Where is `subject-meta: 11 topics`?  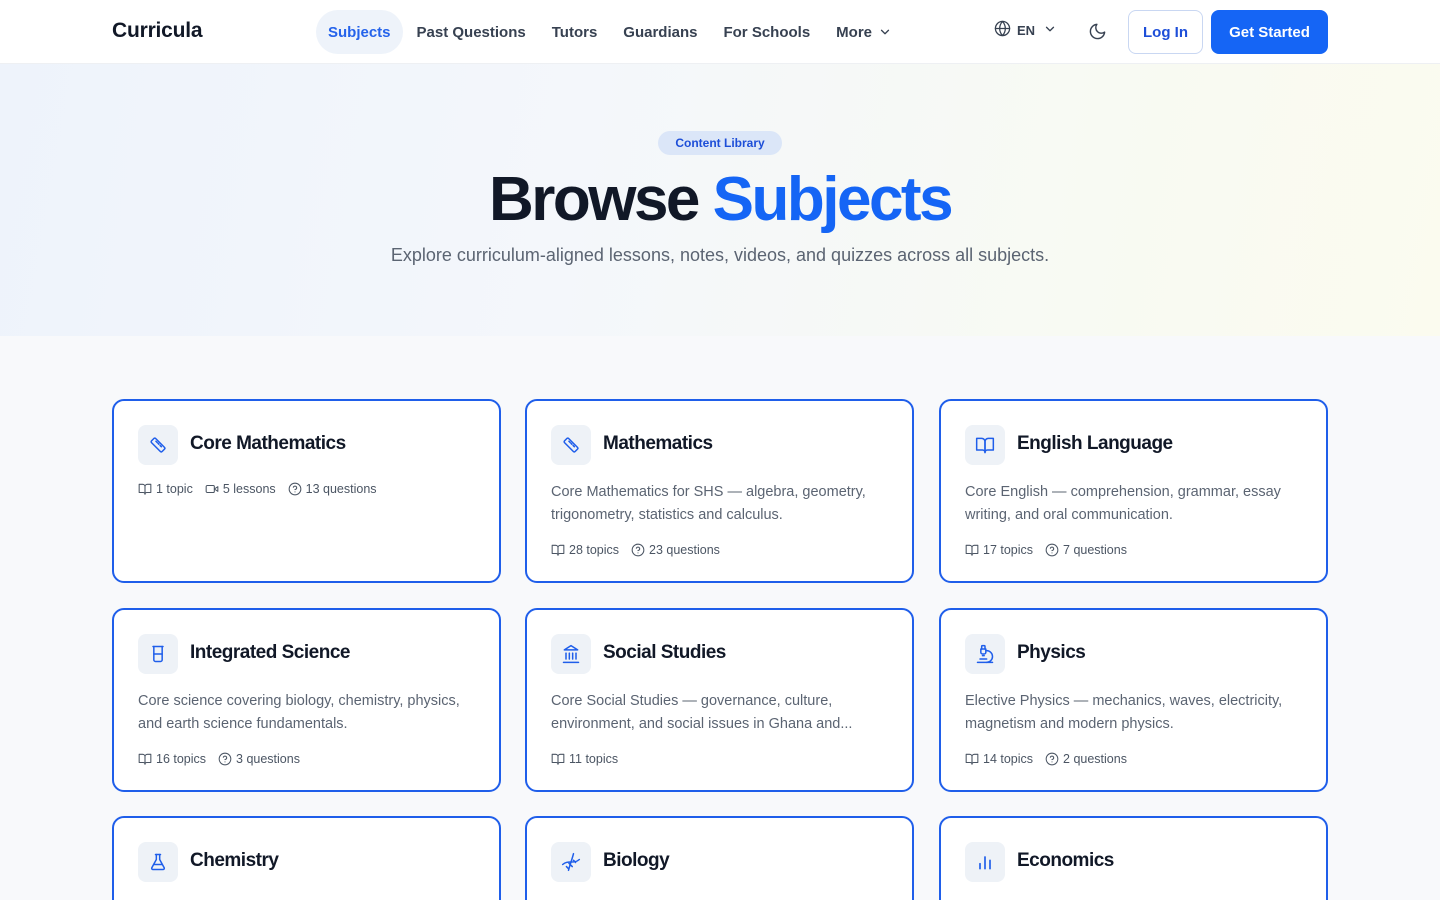
subject-meta: 11 topics is located at coordinates (590, 759).